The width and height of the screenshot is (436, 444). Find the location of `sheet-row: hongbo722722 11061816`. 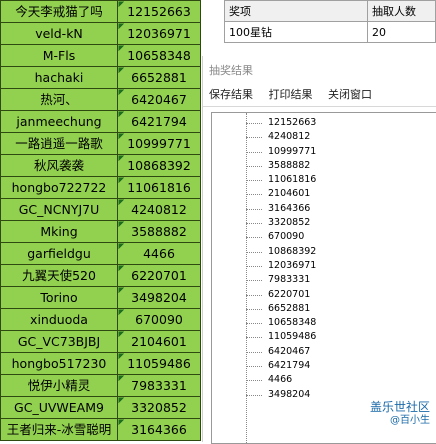

sheet-row: hongbo722722 11061816 is located at coordinates (100, 187).